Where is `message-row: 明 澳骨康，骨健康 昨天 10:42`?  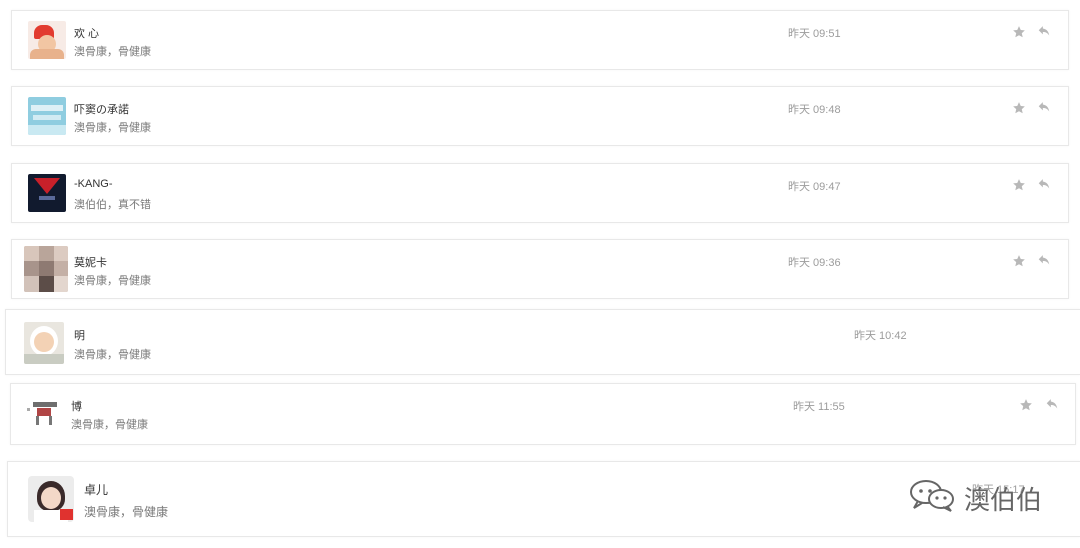 message-row: 明 澳骨康，骨健康 昨天 10:42 is located at coordinates (542, 342).